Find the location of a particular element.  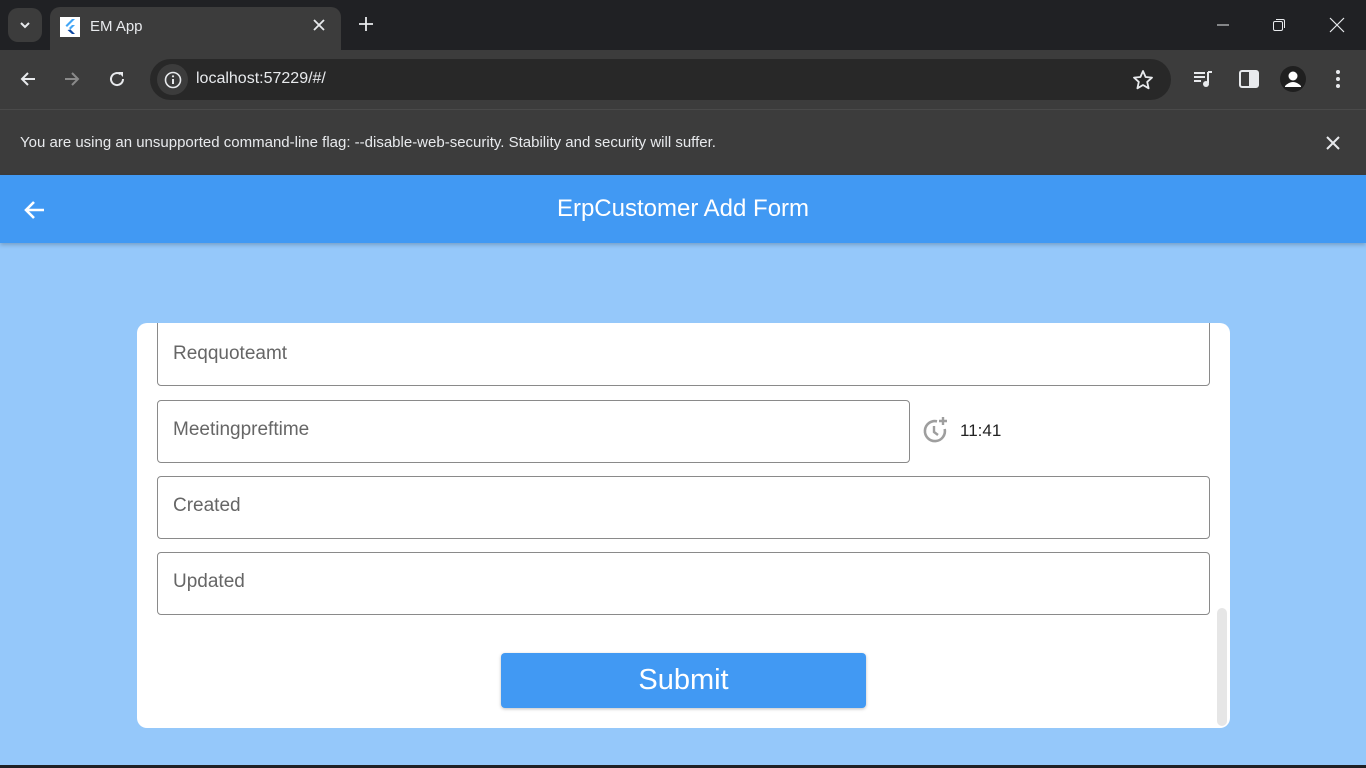

restore-icon is located at coordinates (1279, 25).